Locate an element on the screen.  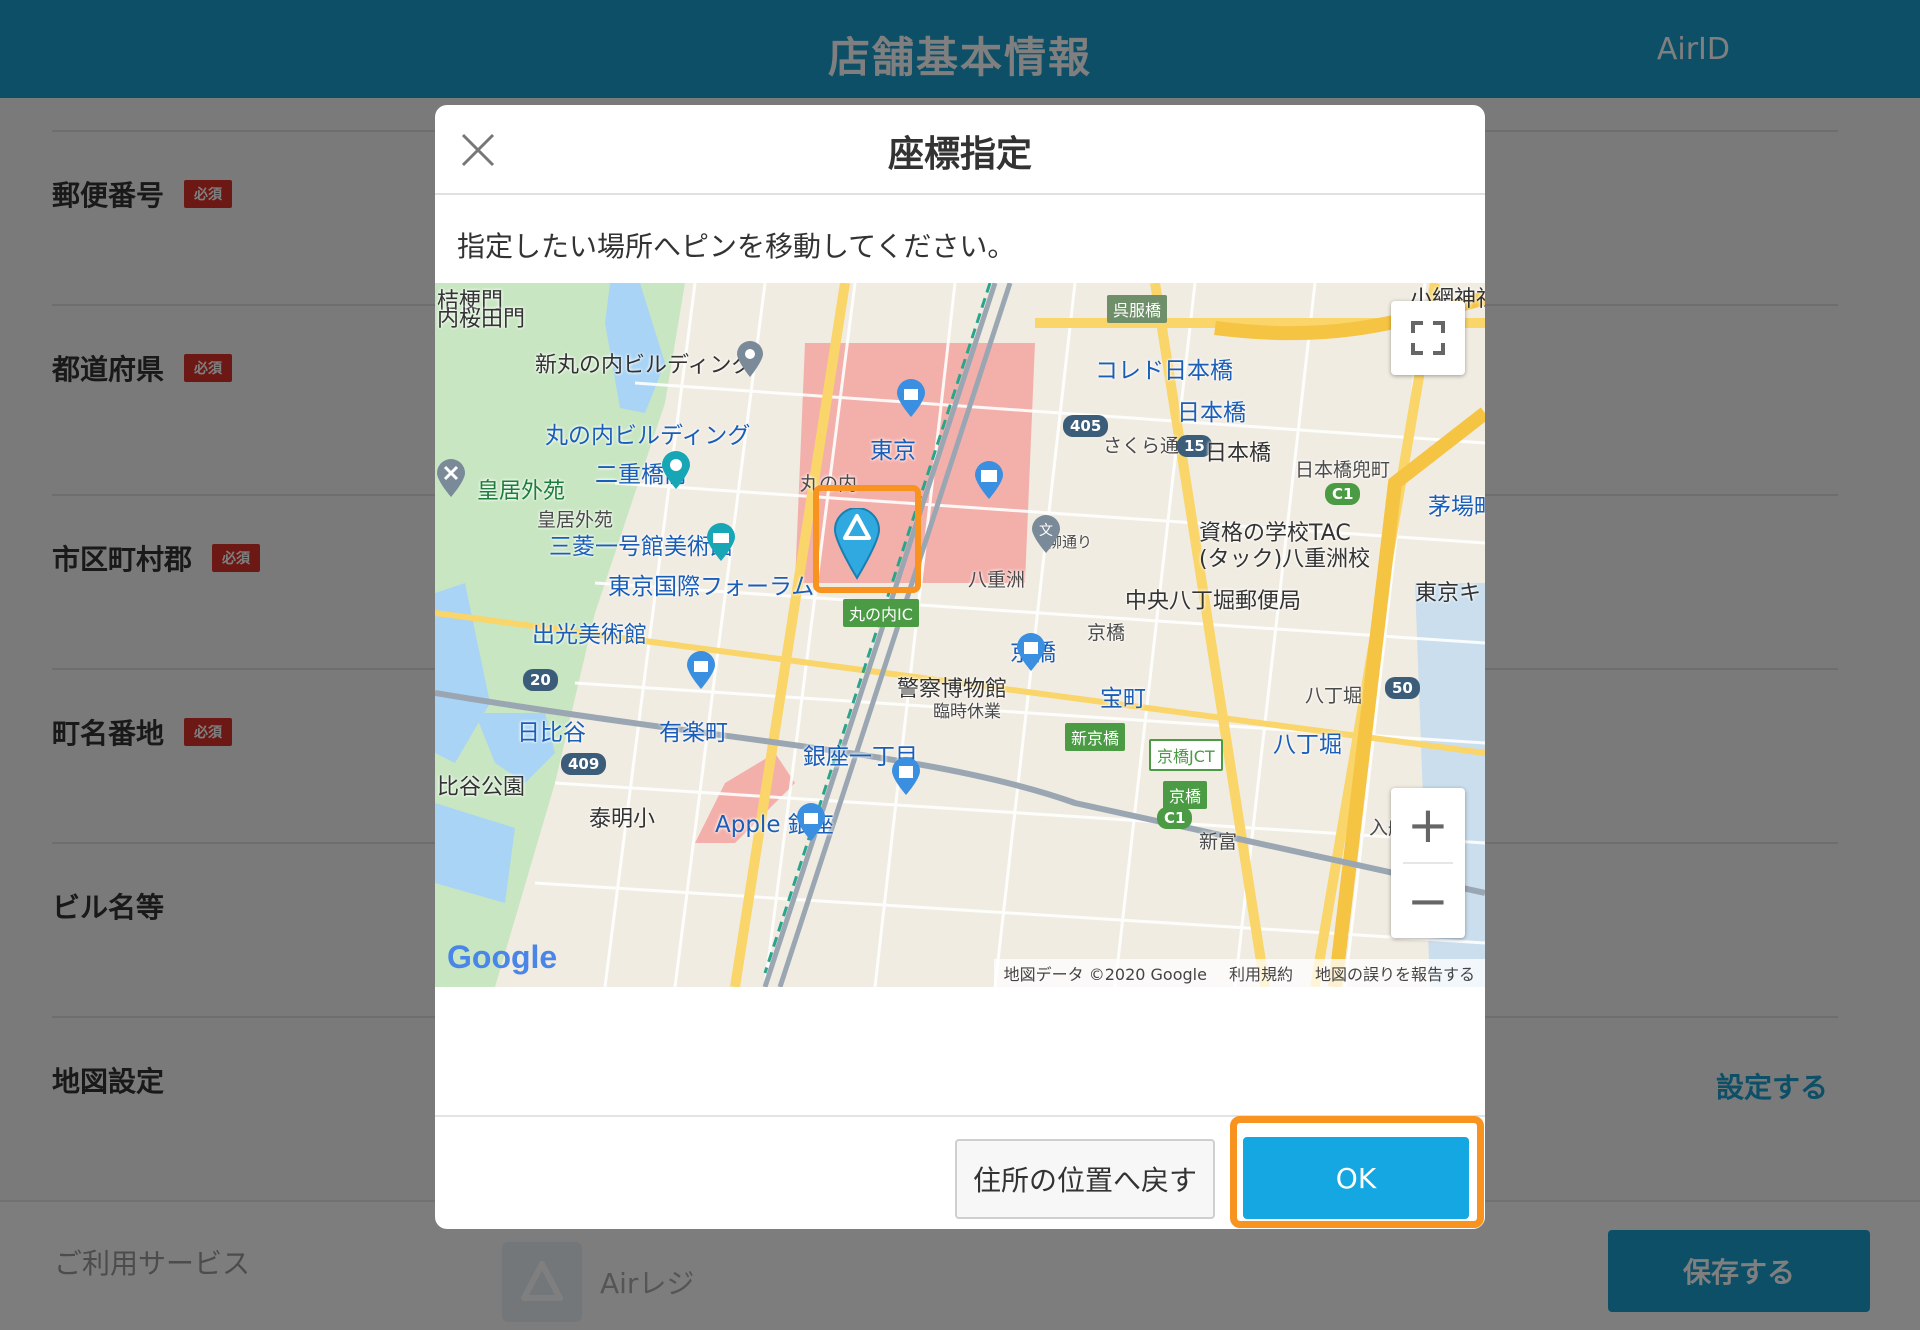
fullscreen-button is located at coordinates (1428, 338).